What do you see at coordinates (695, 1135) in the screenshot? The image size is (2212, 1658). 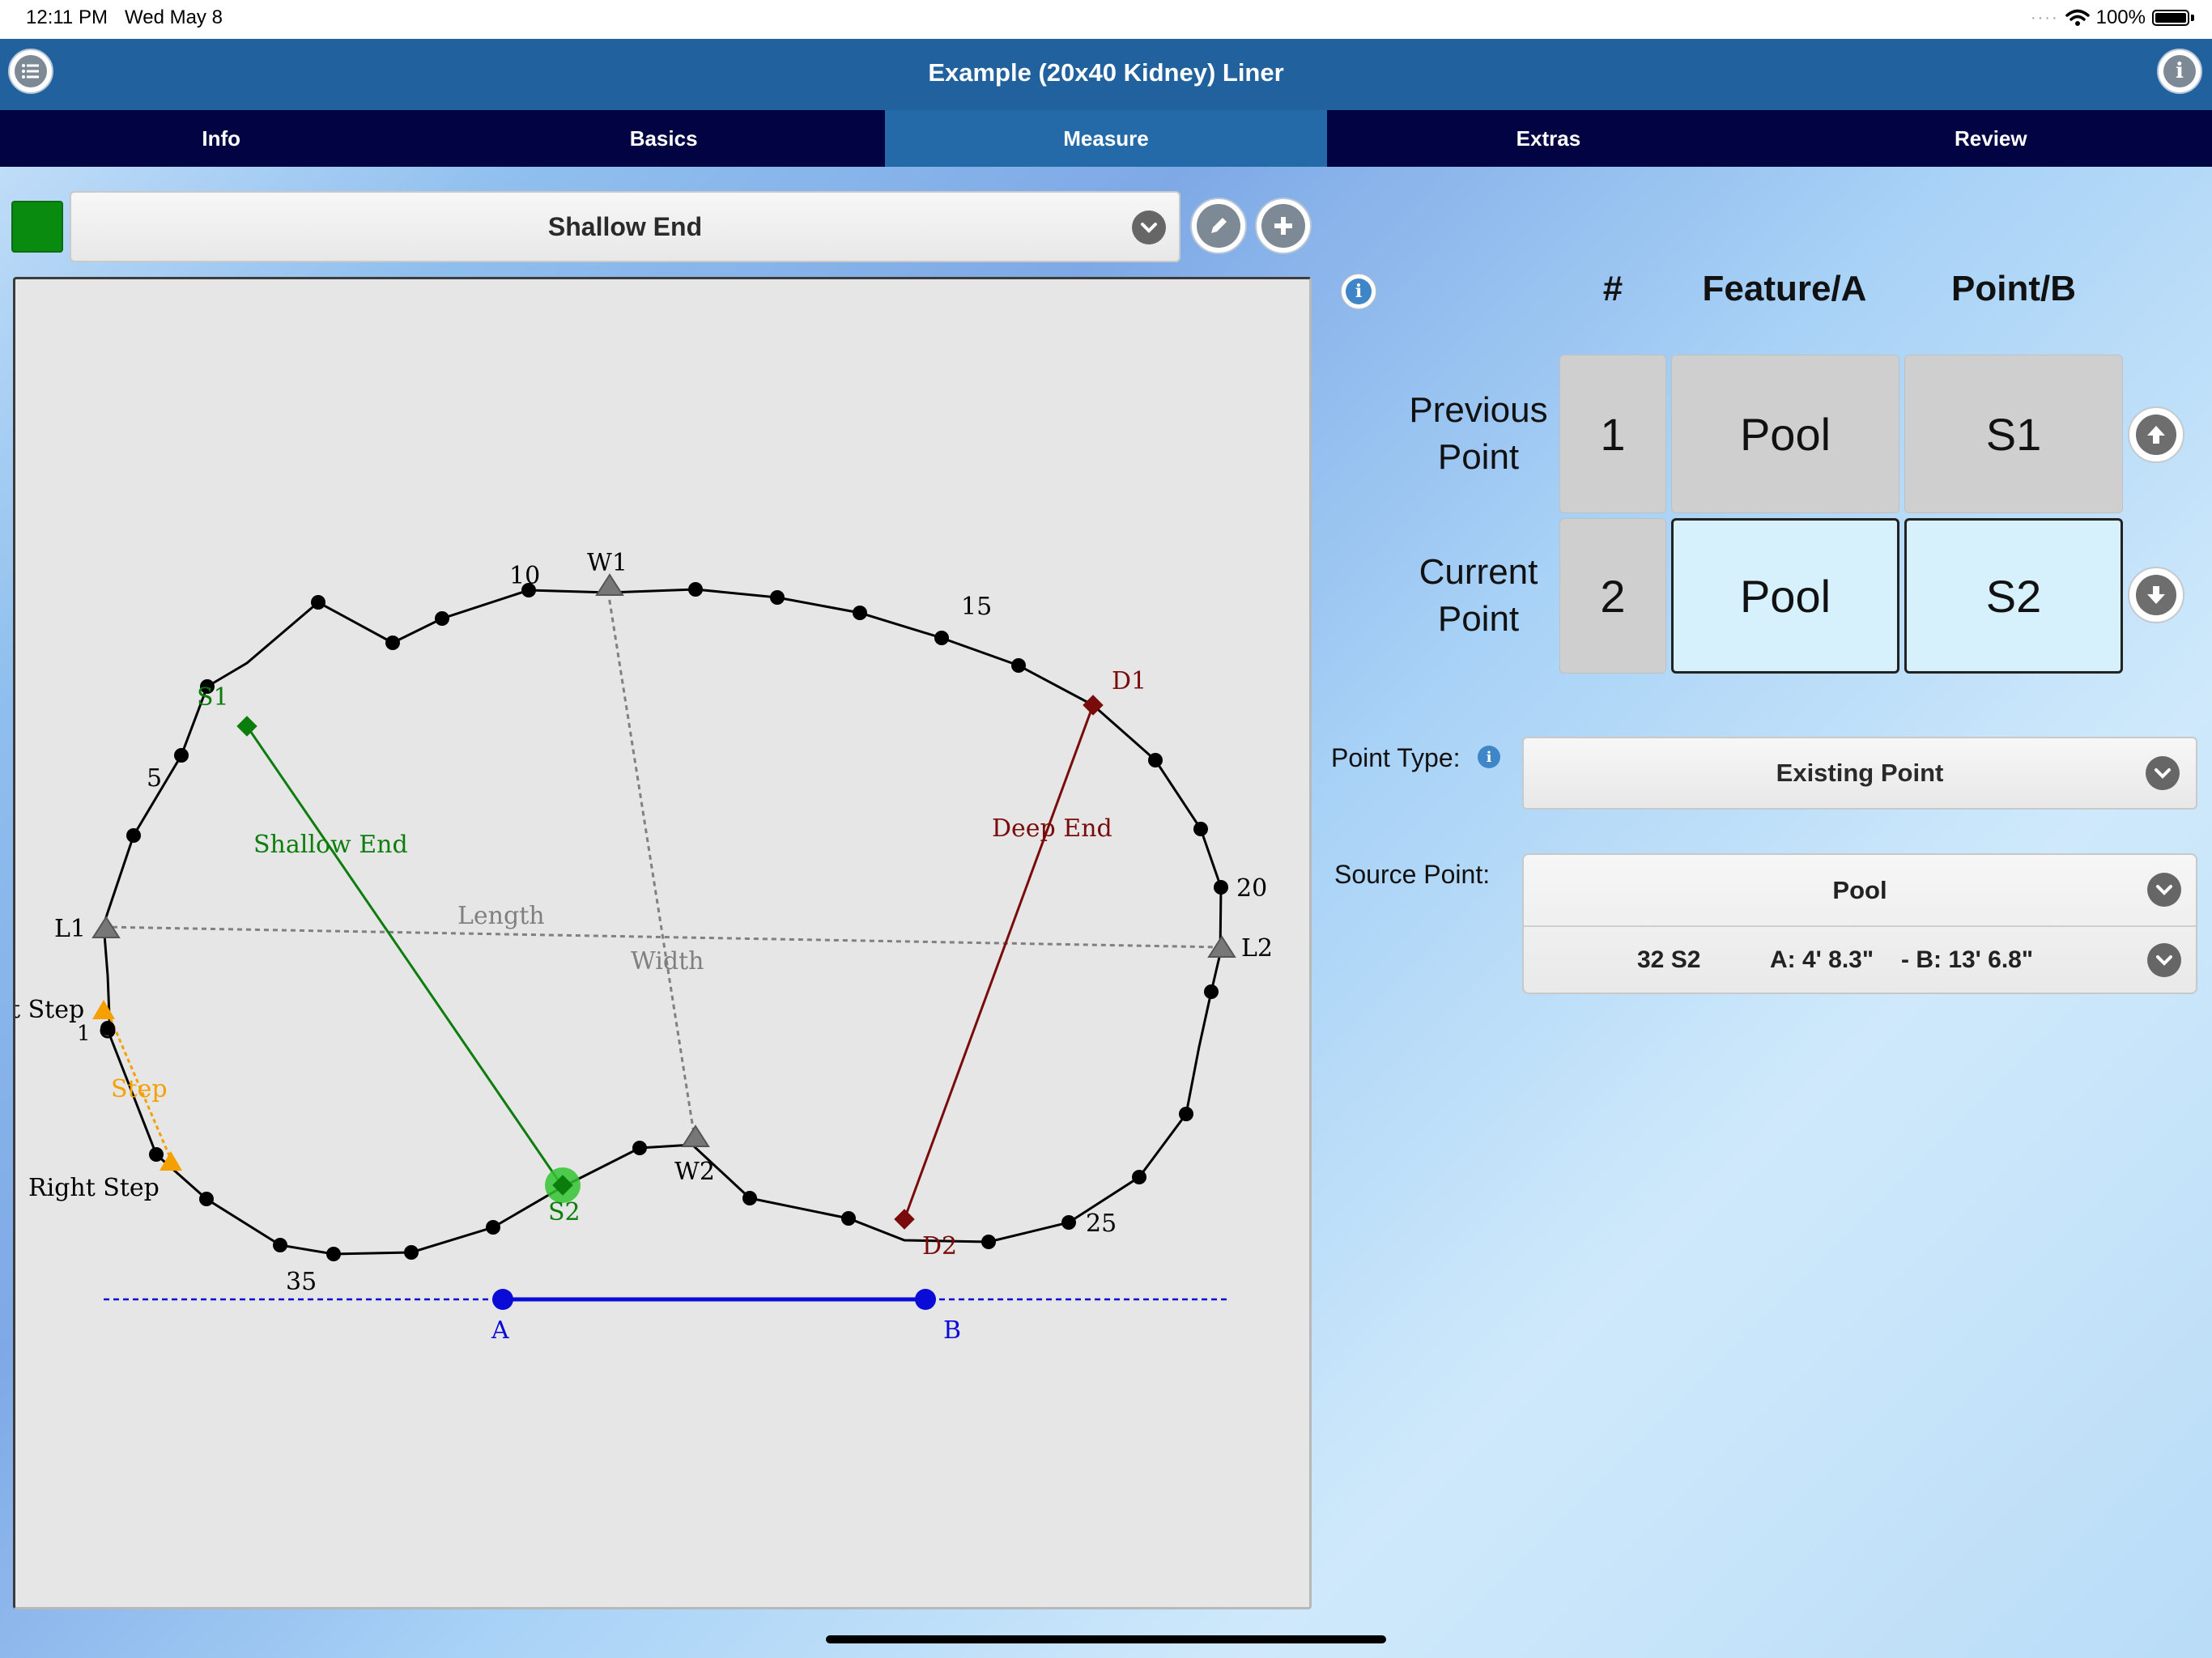 I see `w2-marker` at bounding box center [695, 1135].